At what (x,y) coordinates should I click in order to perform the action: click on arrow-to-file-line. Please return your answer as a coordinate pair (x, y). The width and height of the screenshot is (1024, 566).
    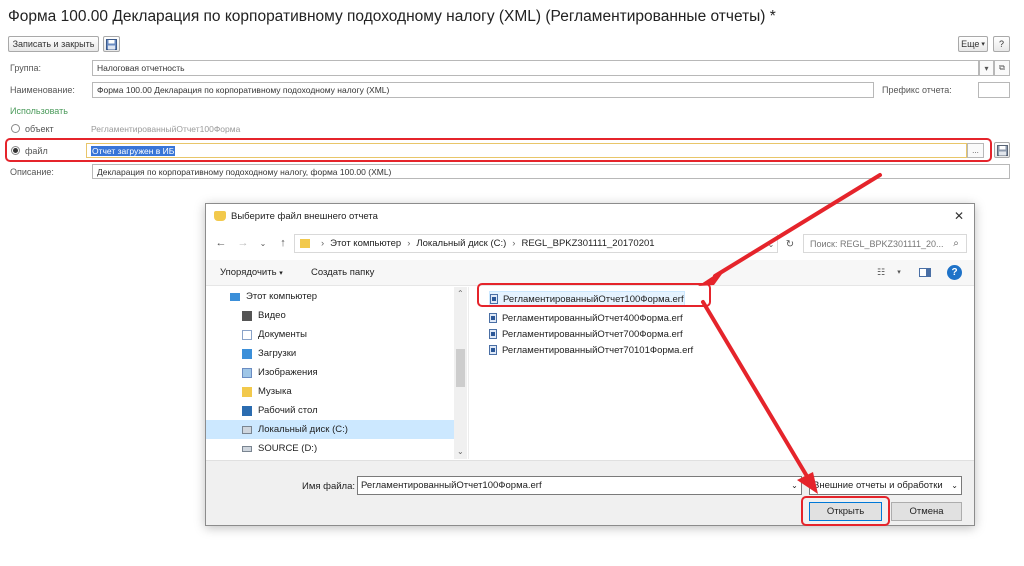
    Looking at the image, I should click on (797, 225).